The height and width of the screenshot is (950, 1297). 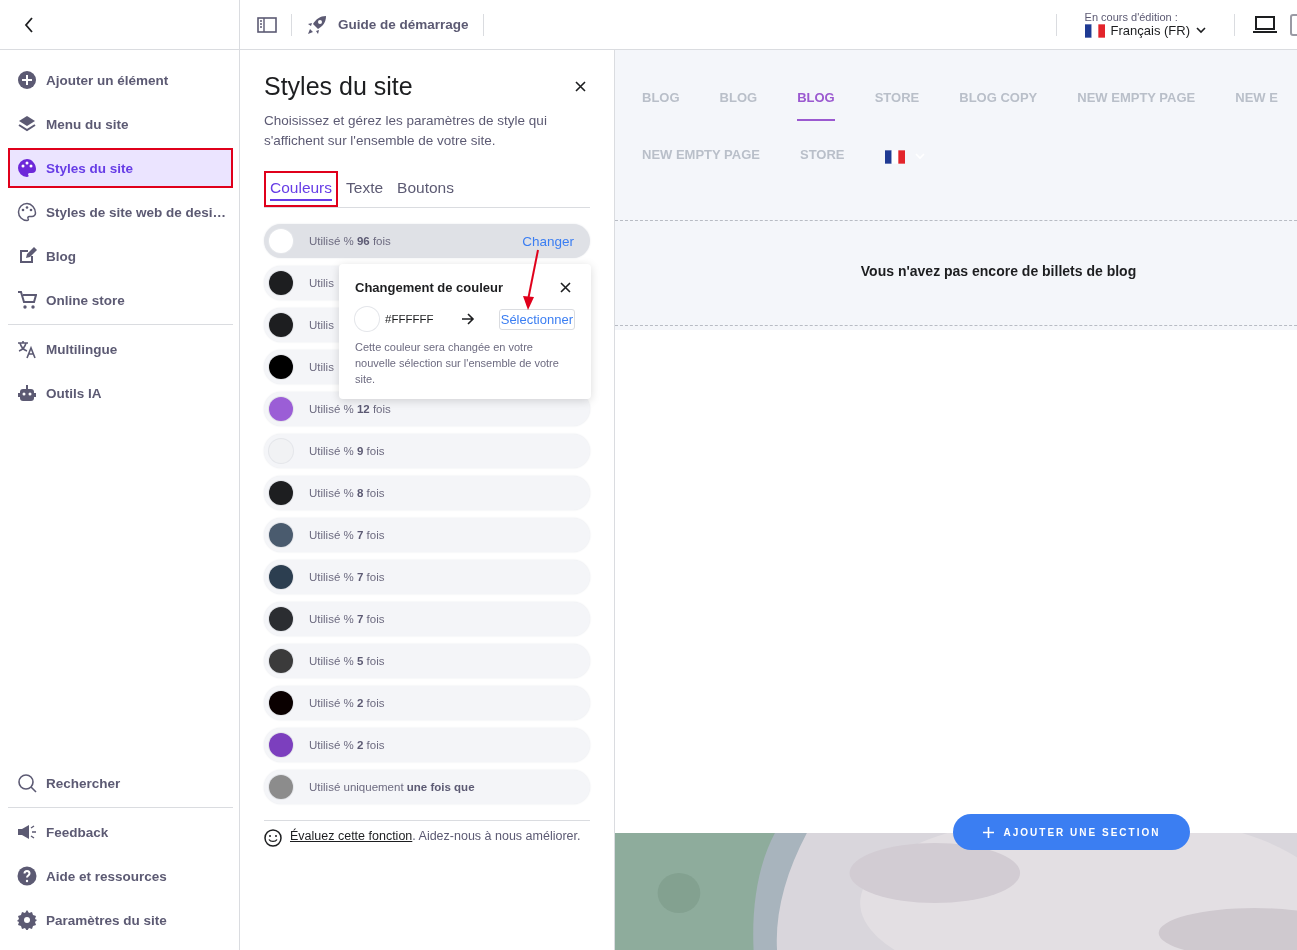 What do you see at coordinates (301, 189) in the screenshot?
I see `tab: Couleurs` at bounding box center [301, 189].